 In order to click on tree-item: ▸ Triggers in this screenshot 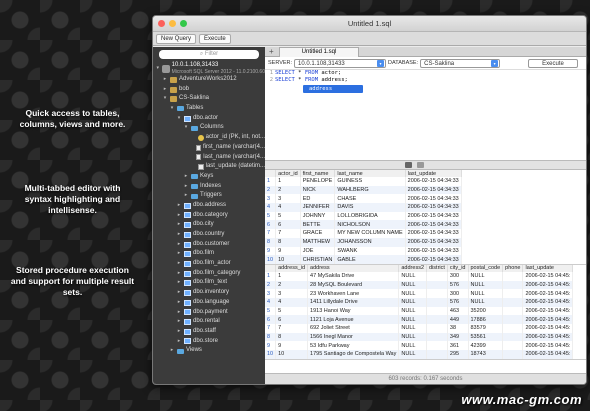, I will do `click(209, 196)`.